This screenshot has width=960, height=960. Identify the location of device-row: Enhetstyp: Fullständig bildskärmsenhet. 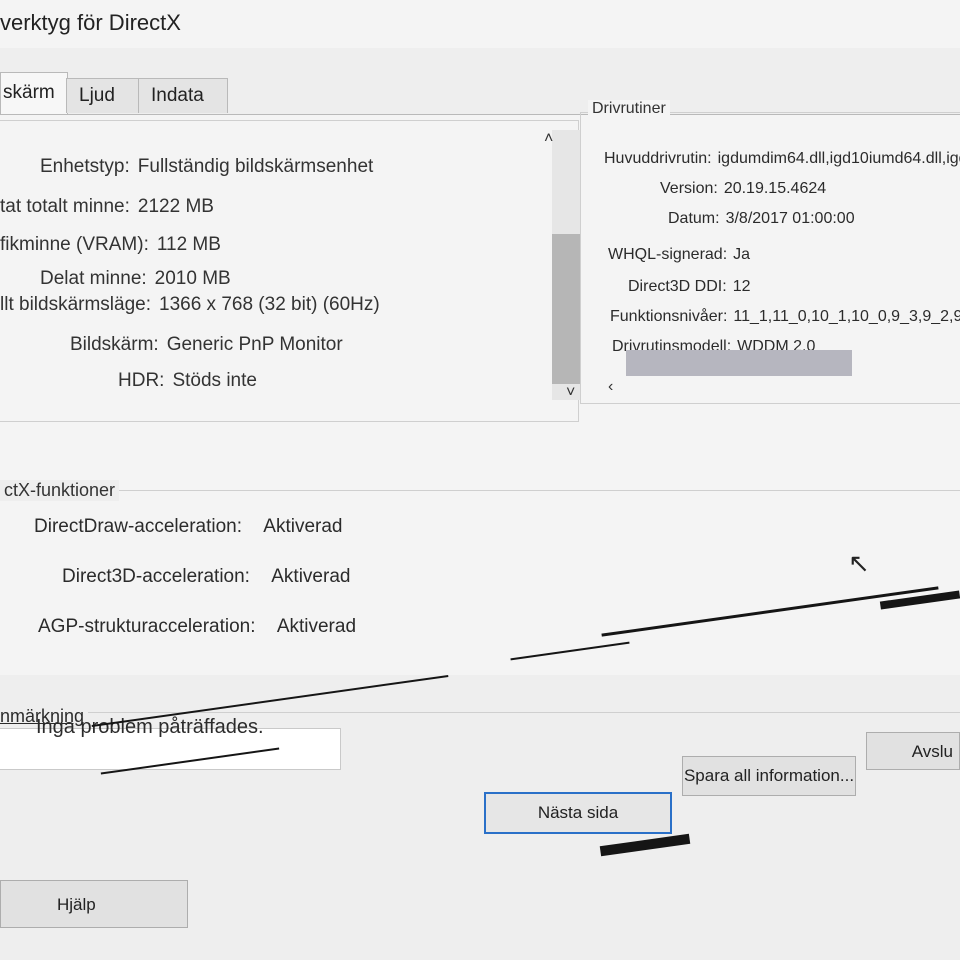
(206, 167).